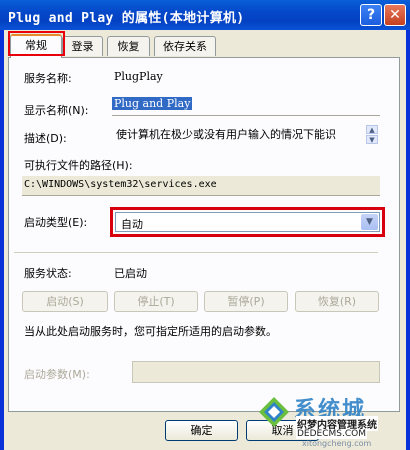 This screenshot has width=410, height=450. Describe the element at coordinates (372, 139) in the screenshot. I see `scroll-down-icon: ▼` at that location.